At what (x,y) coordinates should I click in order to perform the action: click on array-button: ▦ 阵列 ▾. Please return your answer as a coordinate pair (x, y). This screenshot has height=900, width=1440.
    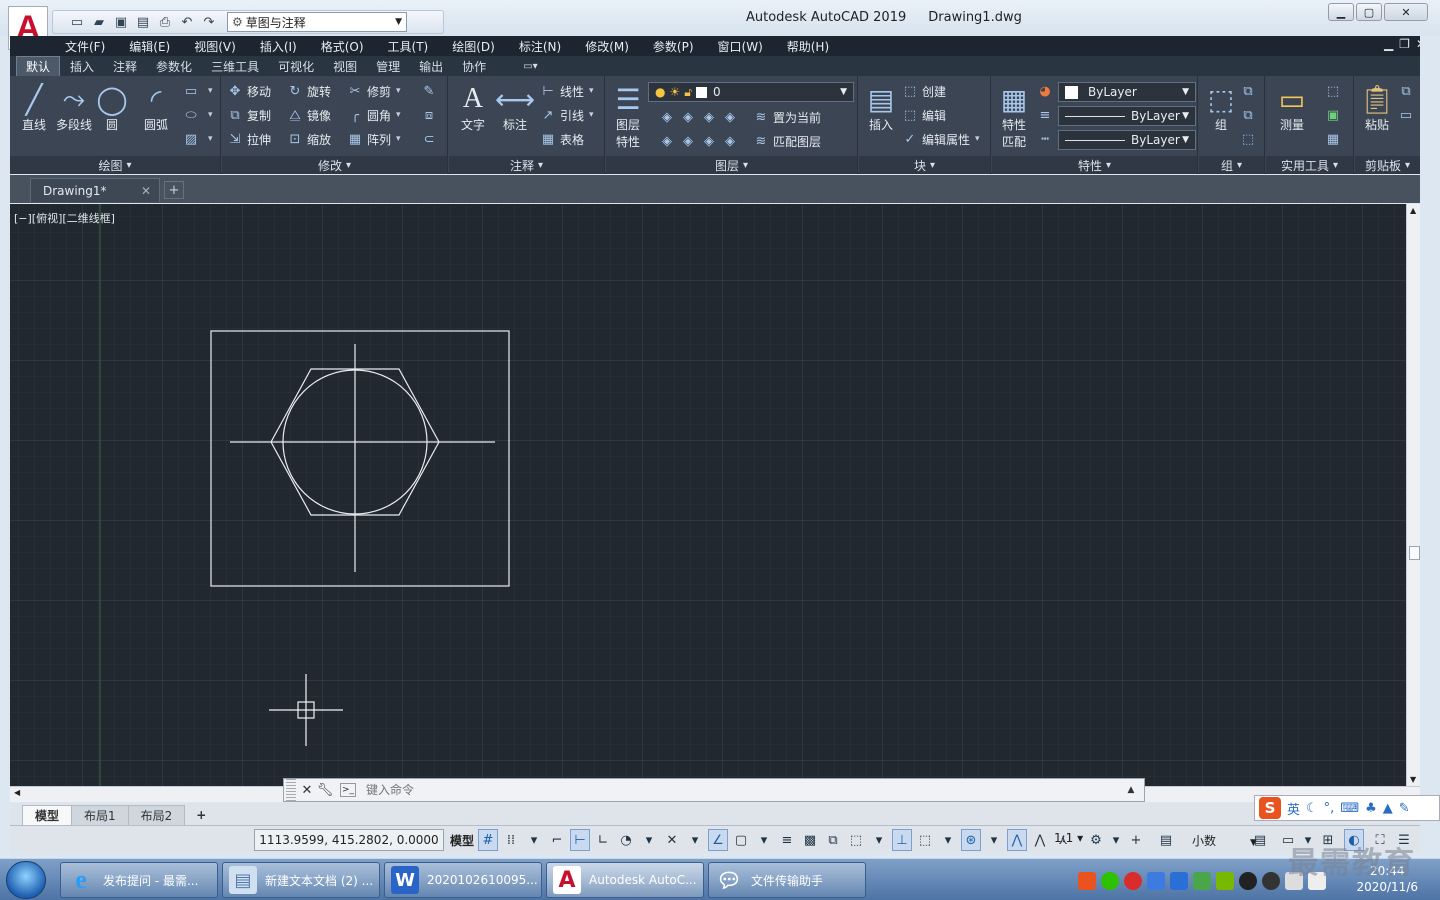
    Looking at the image, I should click on (373, 139).